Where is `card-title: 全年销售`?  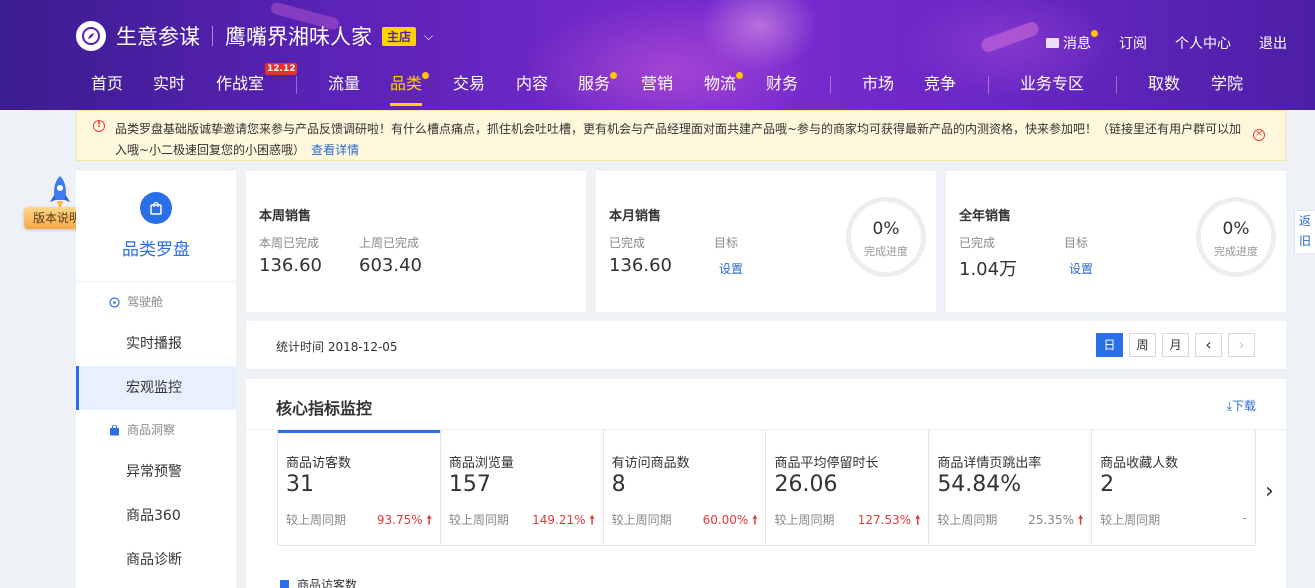 card-title: 全年销售 is located at coordinates (985, 216).